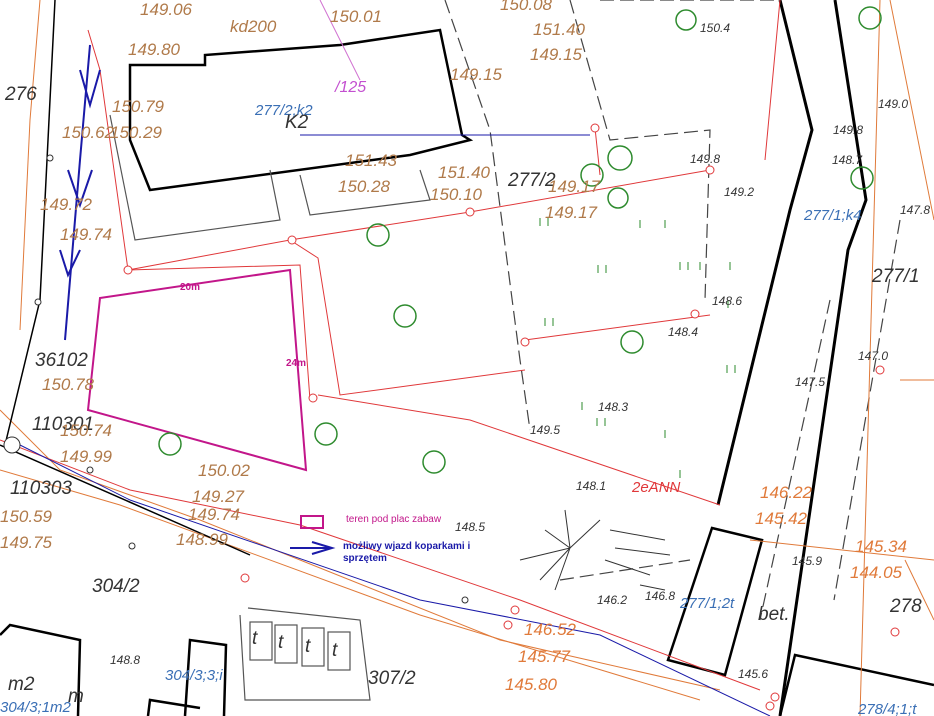 This screenshot has height=716, width=934. Describe the element at coordinates (68, 384) in the screenshot. I see `svg-text: 150.78` at that location.